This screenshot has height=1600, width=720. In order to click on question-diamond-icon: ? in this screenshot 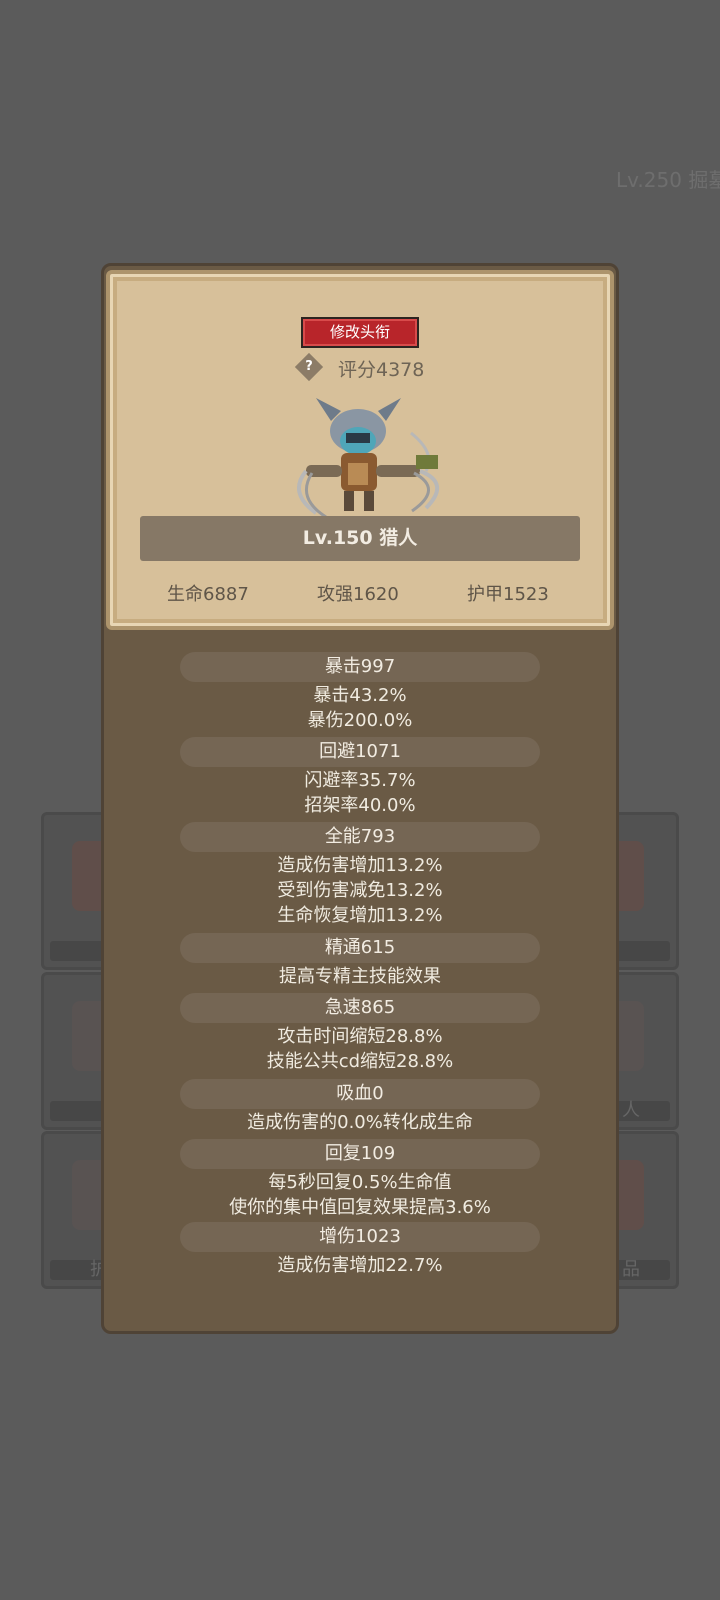, I will do `click(309, 367)`.